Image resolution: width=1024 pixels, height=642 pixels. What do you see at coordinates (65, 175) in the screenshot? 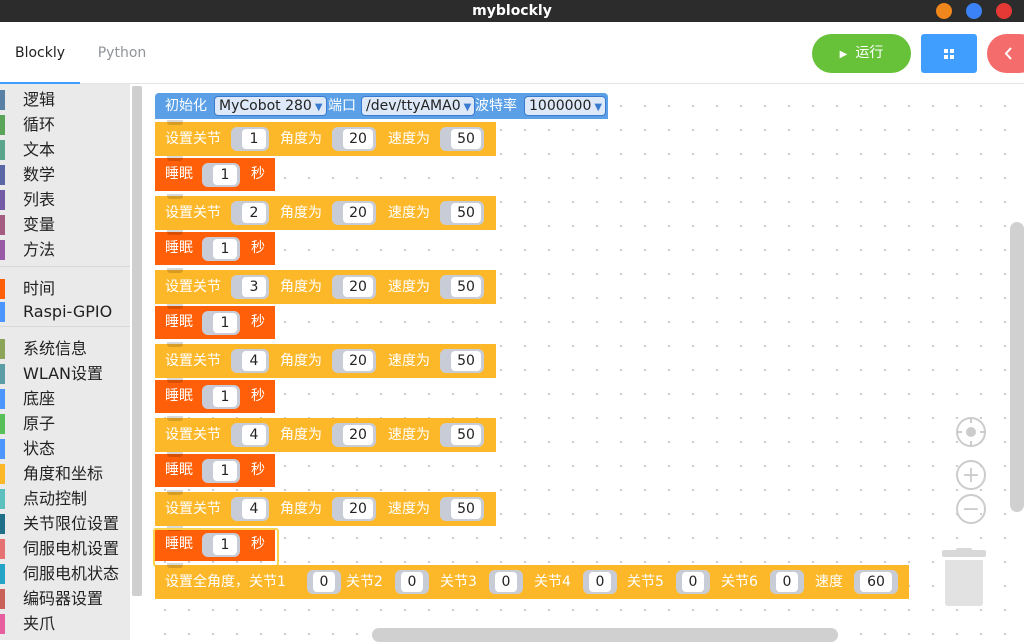
I see `toolbox-category: 数学` at bounding box center [65, 175].